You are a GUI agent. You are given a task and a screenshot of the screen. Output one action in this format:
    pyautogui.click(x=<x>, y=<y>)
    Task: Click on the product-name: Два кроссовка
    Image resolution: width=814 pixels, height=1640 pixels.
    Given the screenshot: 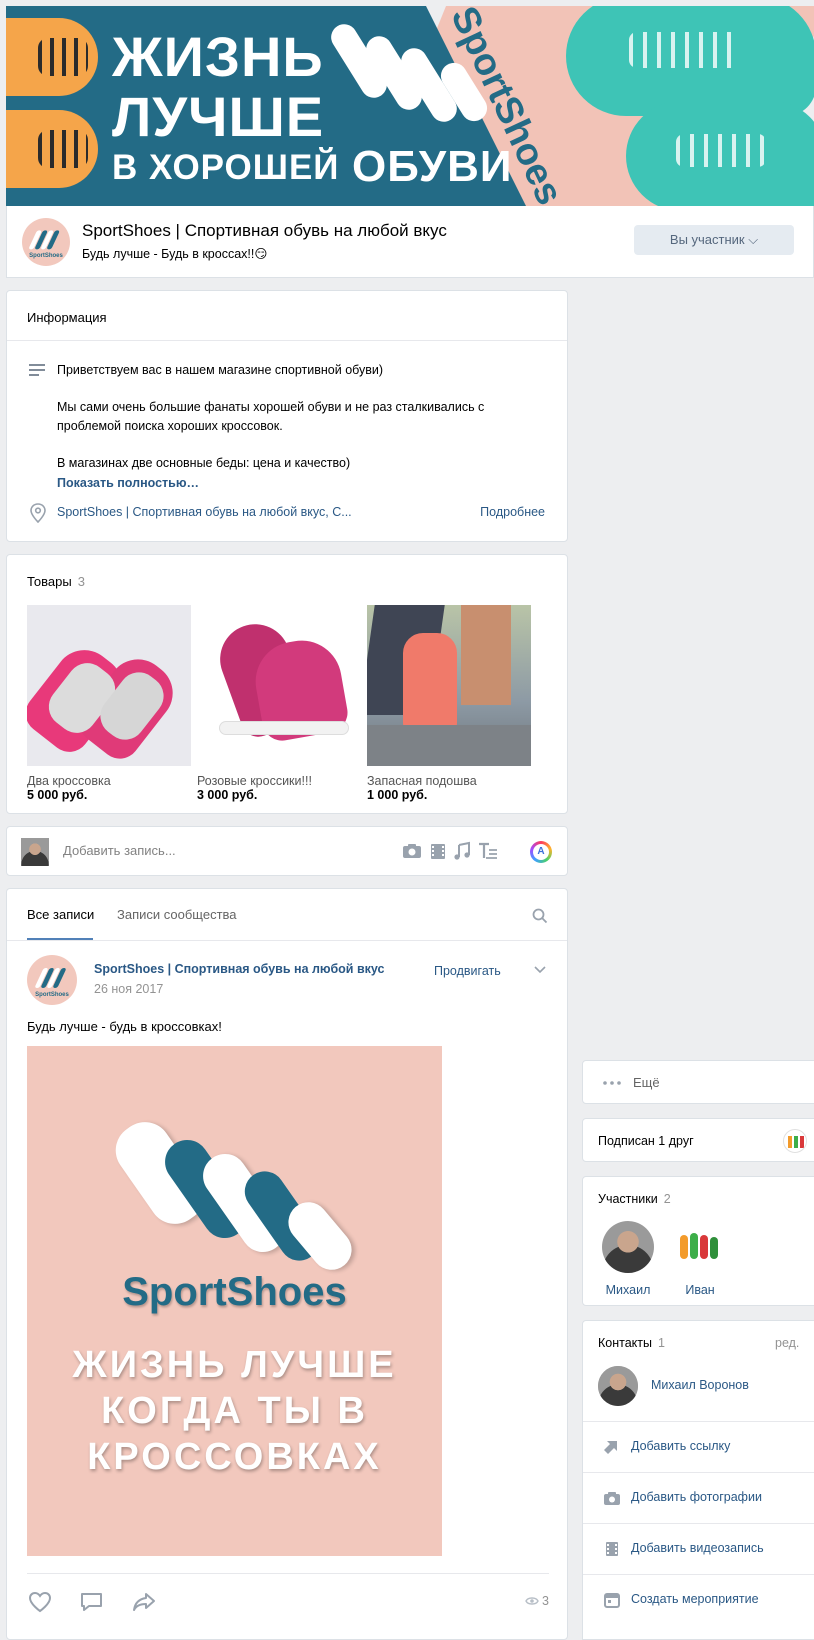 What is the action you would take?
    pyautogui.click(x=109, y=781)
    